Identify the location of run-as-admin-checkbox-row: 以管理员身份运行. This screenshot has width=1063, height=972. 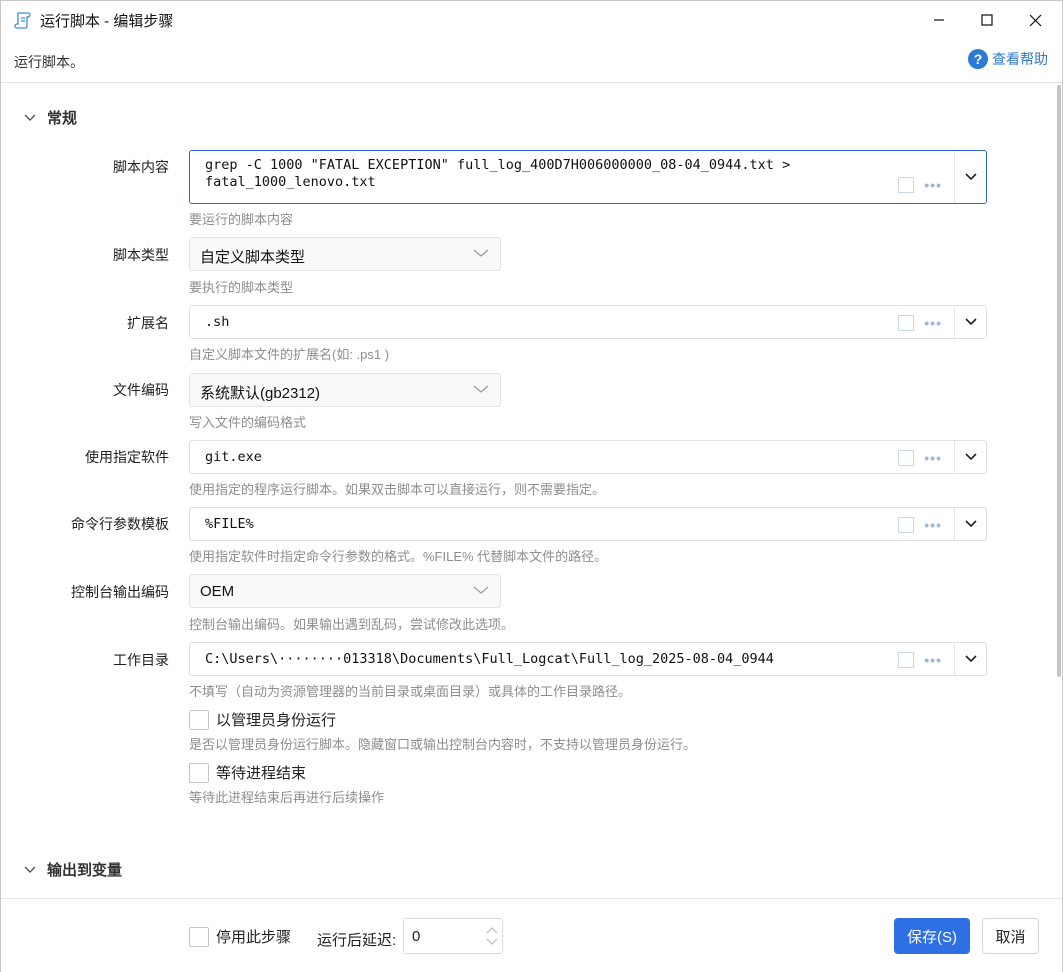
(262, 719).